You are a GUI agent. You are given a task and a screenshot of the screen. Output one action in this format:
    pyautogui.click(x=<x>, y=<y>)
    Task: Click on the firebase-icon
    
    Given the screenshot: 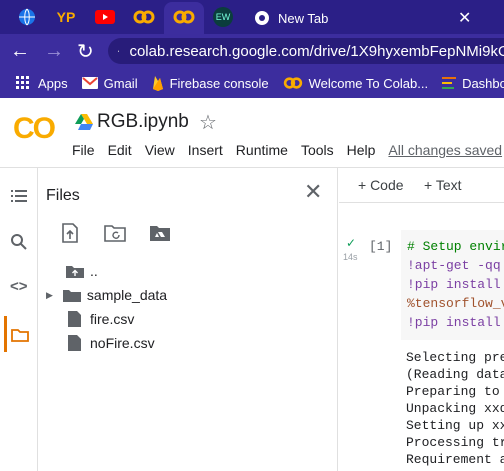 What is the action you would take?
    pyautogui.click(x=157, y=83)
    